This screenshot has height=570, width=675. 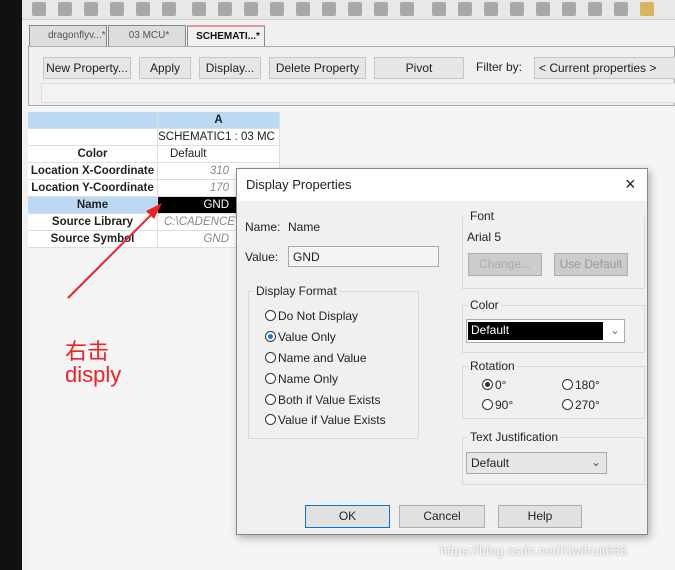 What do you see at coordinates (442, 516) in the screenshot?
I see `cancel-button: Cancel` at bounding box center [442, 516].